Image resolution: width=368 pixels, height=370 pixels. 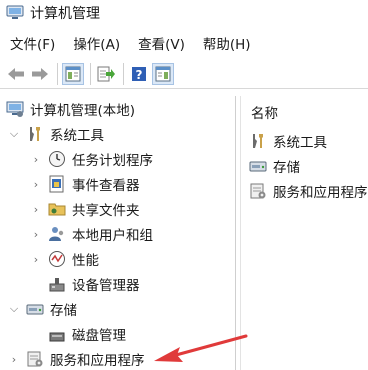 What do you see at coordinates (77, 136) in the screenshot?
I see `tree-item-label: 系统工具` at bounding box center [77, 136].